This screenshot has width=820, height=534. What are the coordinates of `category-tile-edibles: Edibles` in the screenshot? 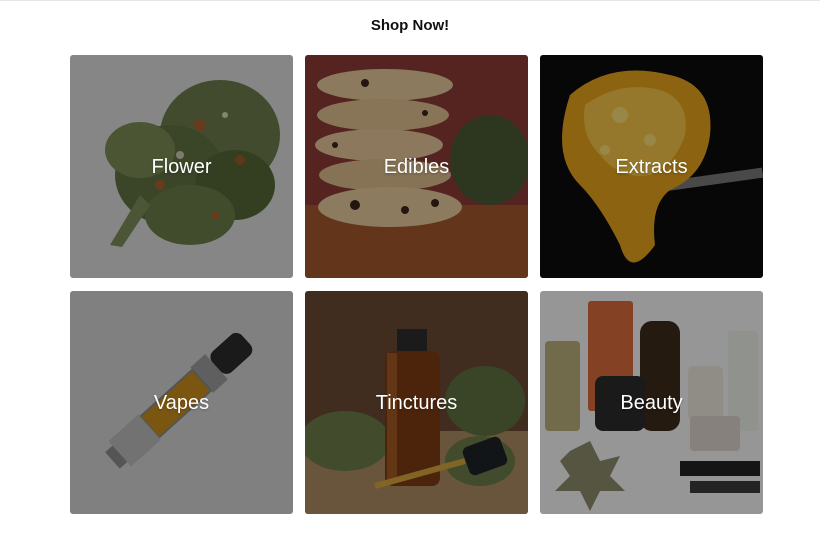 It's located at (416, 166).